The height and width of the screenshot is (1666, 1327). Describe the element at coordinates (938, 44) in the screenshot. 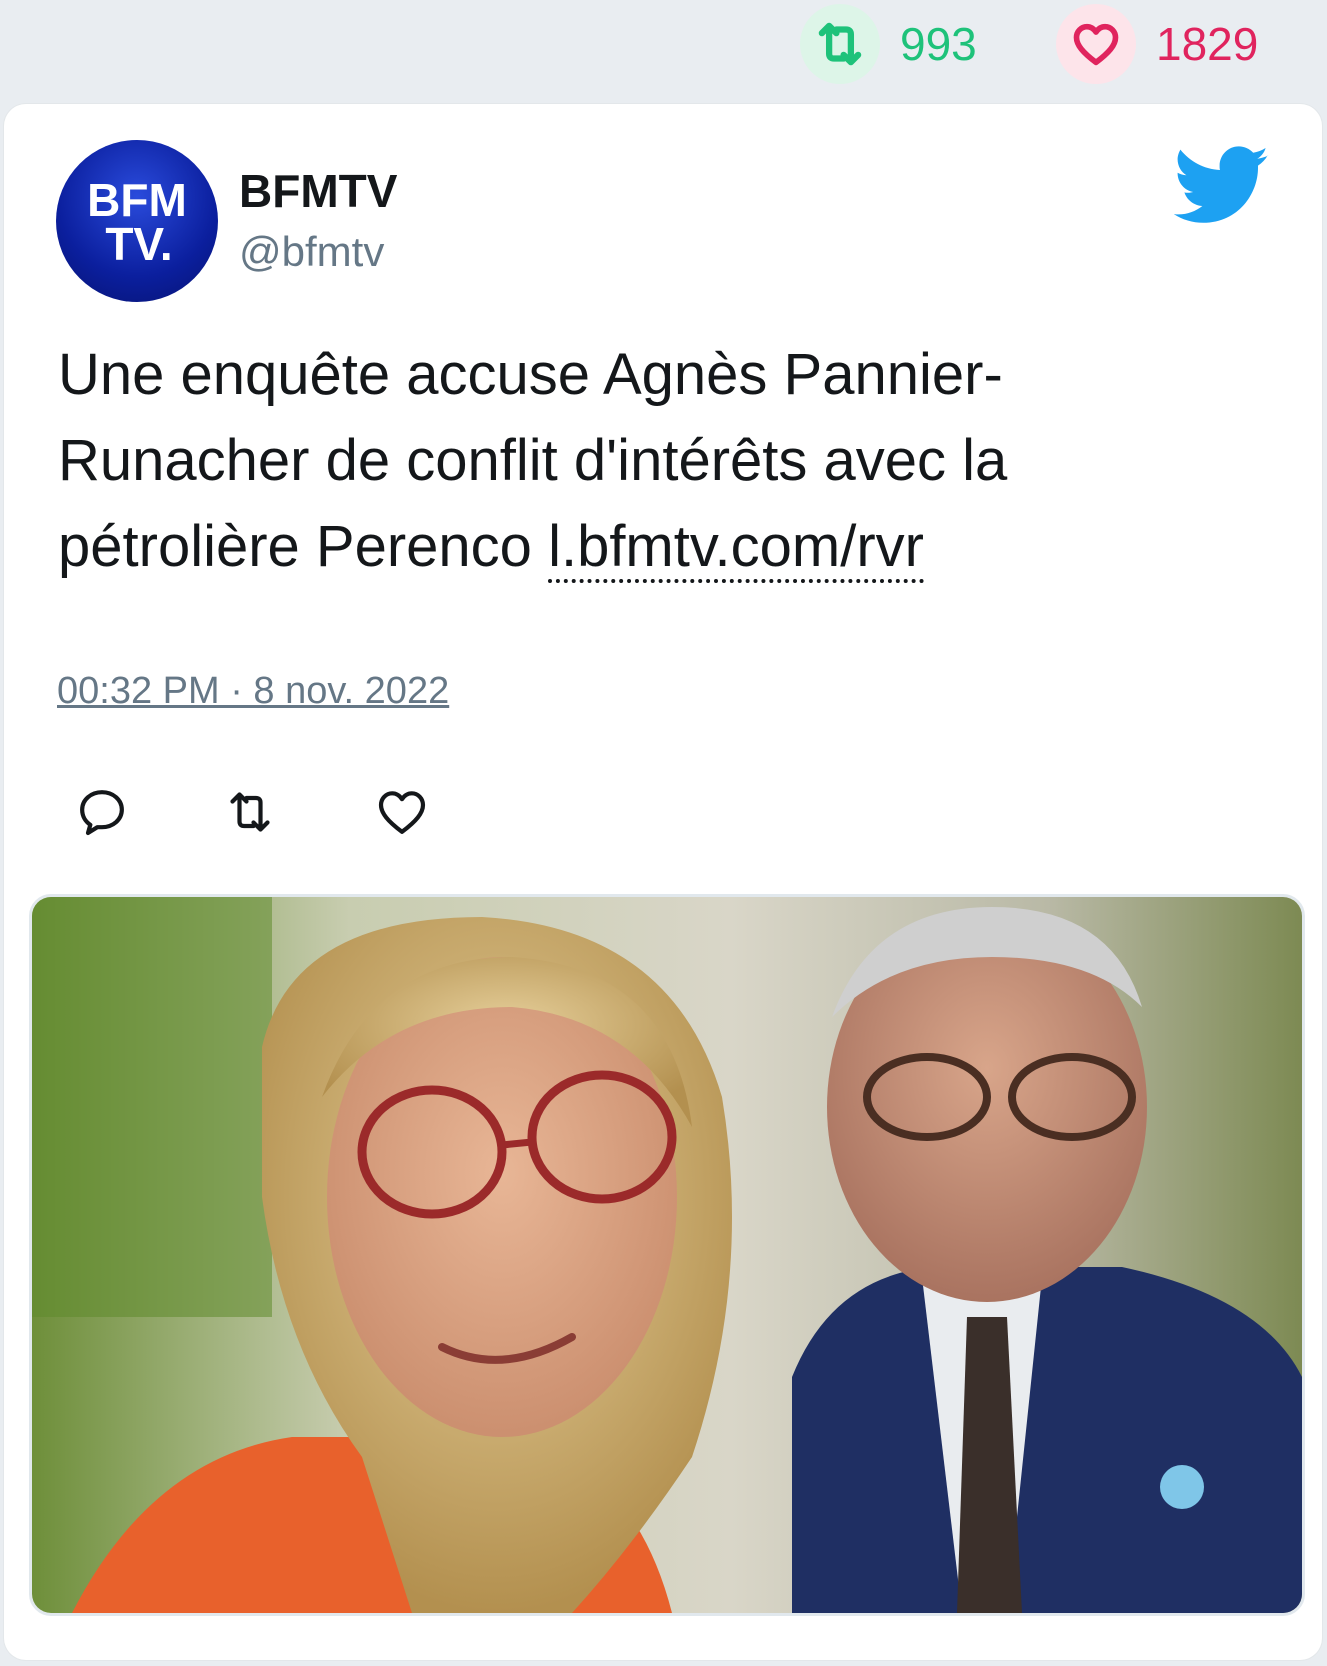

I see `retweet-count: 993` at that location.